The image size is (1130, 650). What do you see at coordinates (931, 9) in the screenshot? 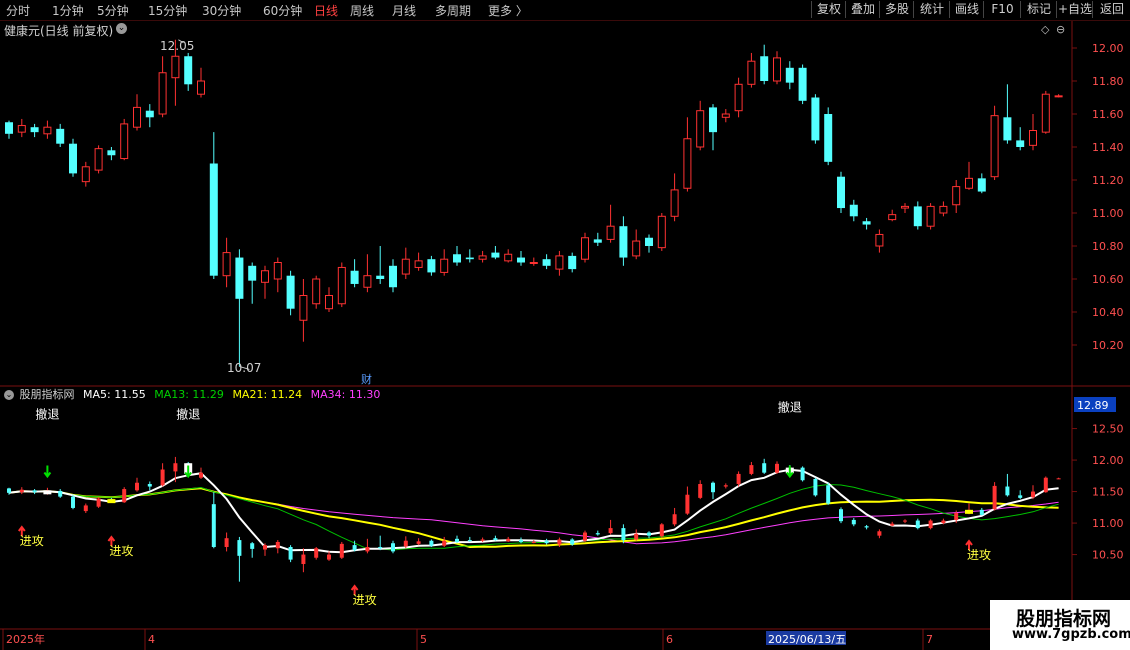
I see `toolbar-button-3: 统计` at bounding box center [931, 9].